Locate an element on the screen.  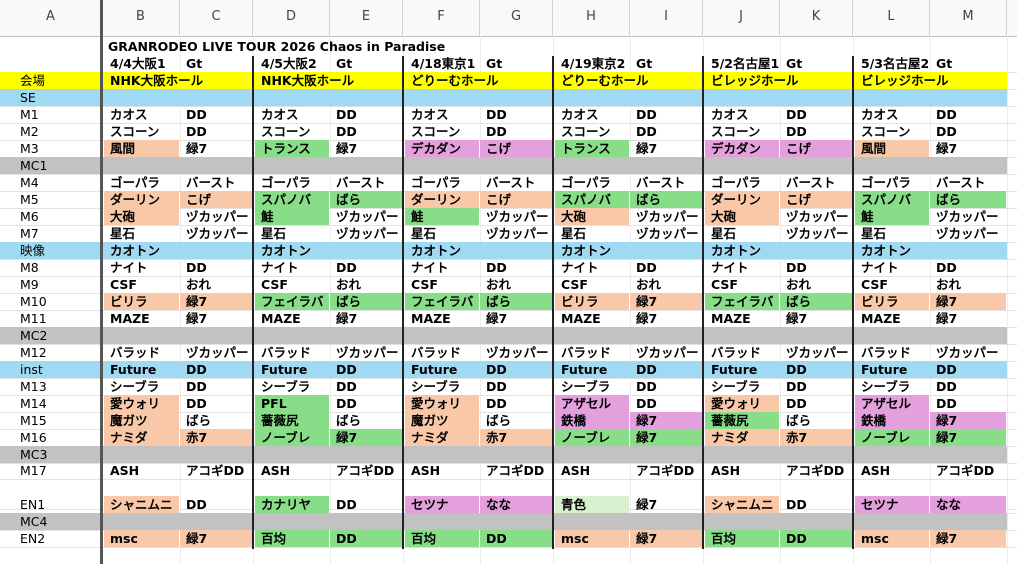
column-header-j: J is located at coordinates (741, 18).